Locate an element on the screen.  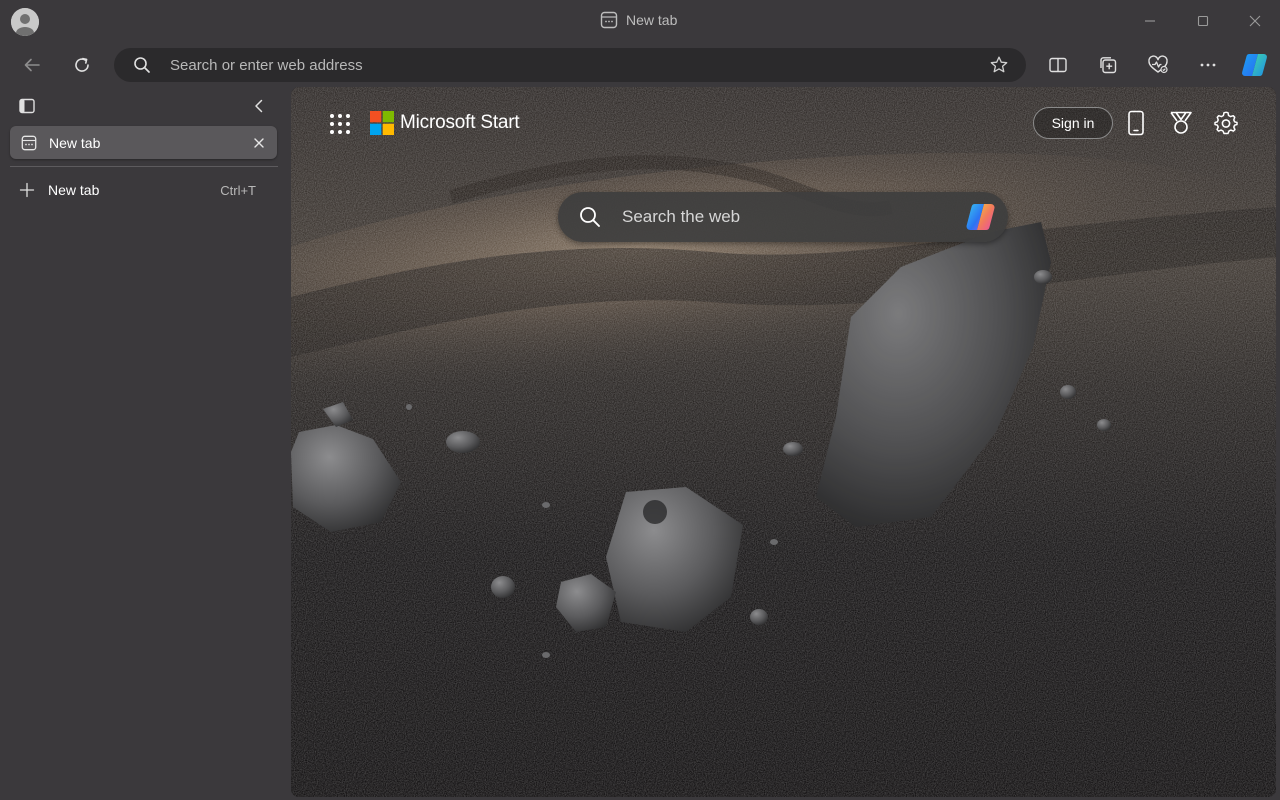
back-icon is located at coordinates (32, 65).